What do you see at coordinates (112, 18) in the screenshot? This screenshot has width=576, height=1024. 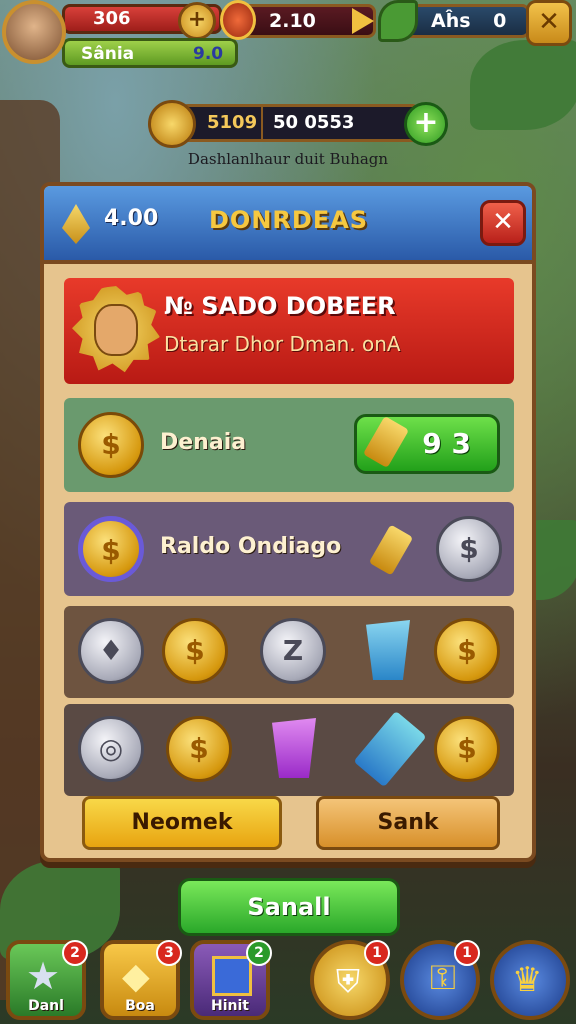 I see `health-value: 306` at bounding box center [112, 18].